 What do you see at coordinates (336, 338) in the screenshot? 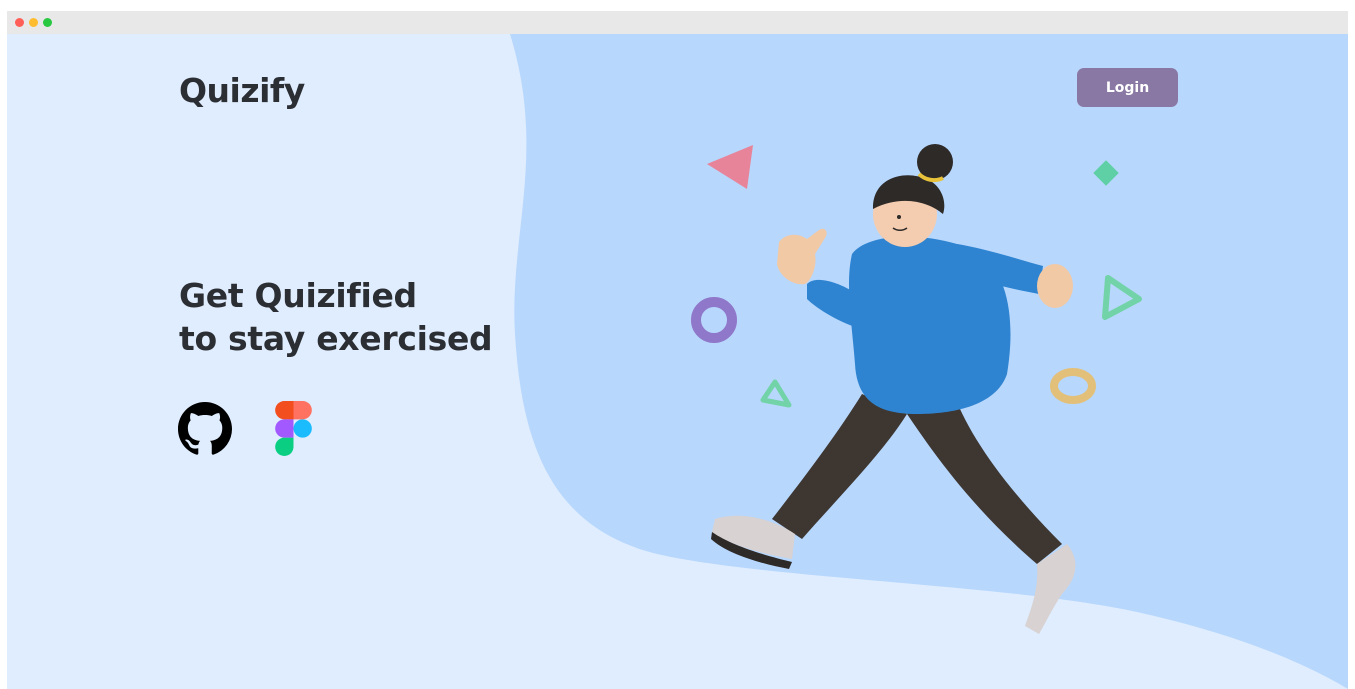
I see `hero-line-2: to stay exercised` at bounding box center [336, 338].